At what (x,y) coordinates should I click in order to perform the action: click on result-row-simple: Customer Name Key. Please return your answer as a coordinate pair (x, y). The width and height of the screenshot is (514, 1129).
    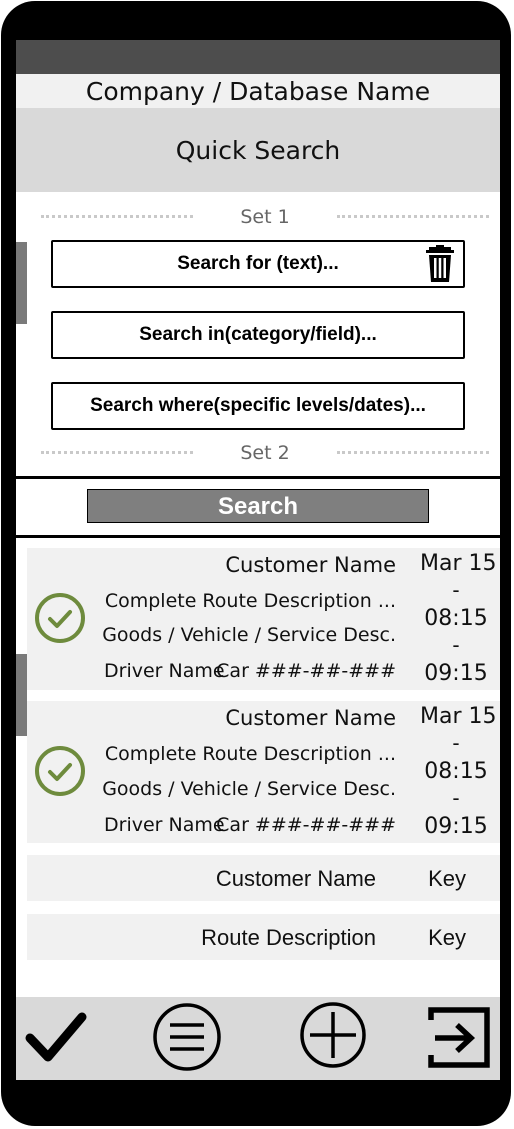
    Looking at the image, I should click on (263, 878).